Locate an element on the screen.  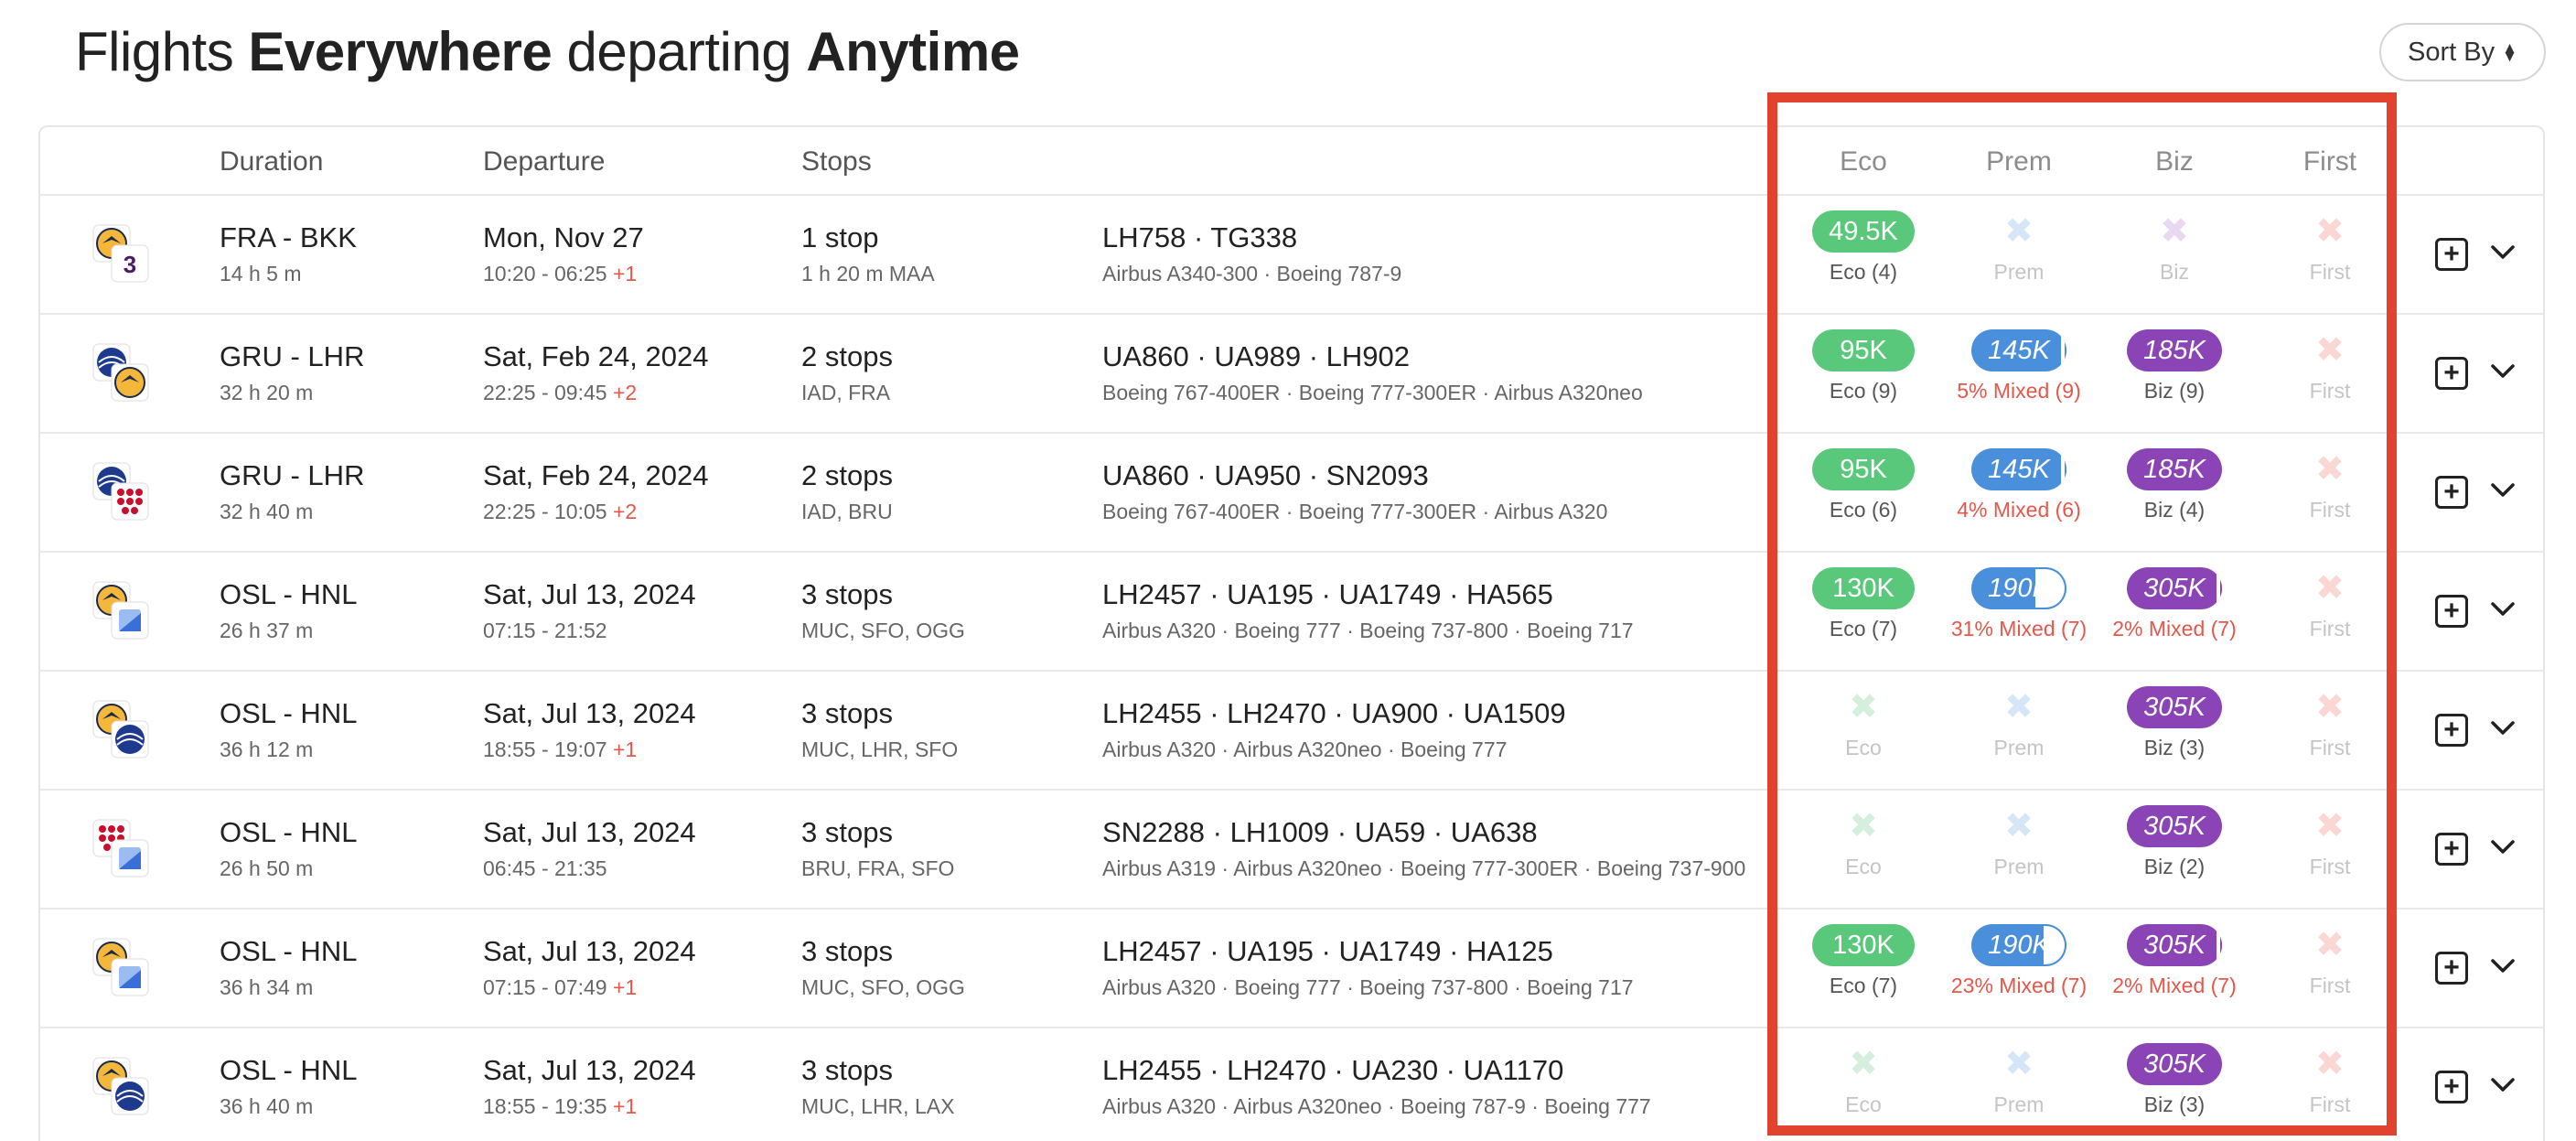
biz-cabin-cell: 185K Biz (4) is located at coordinates (2174, 493).